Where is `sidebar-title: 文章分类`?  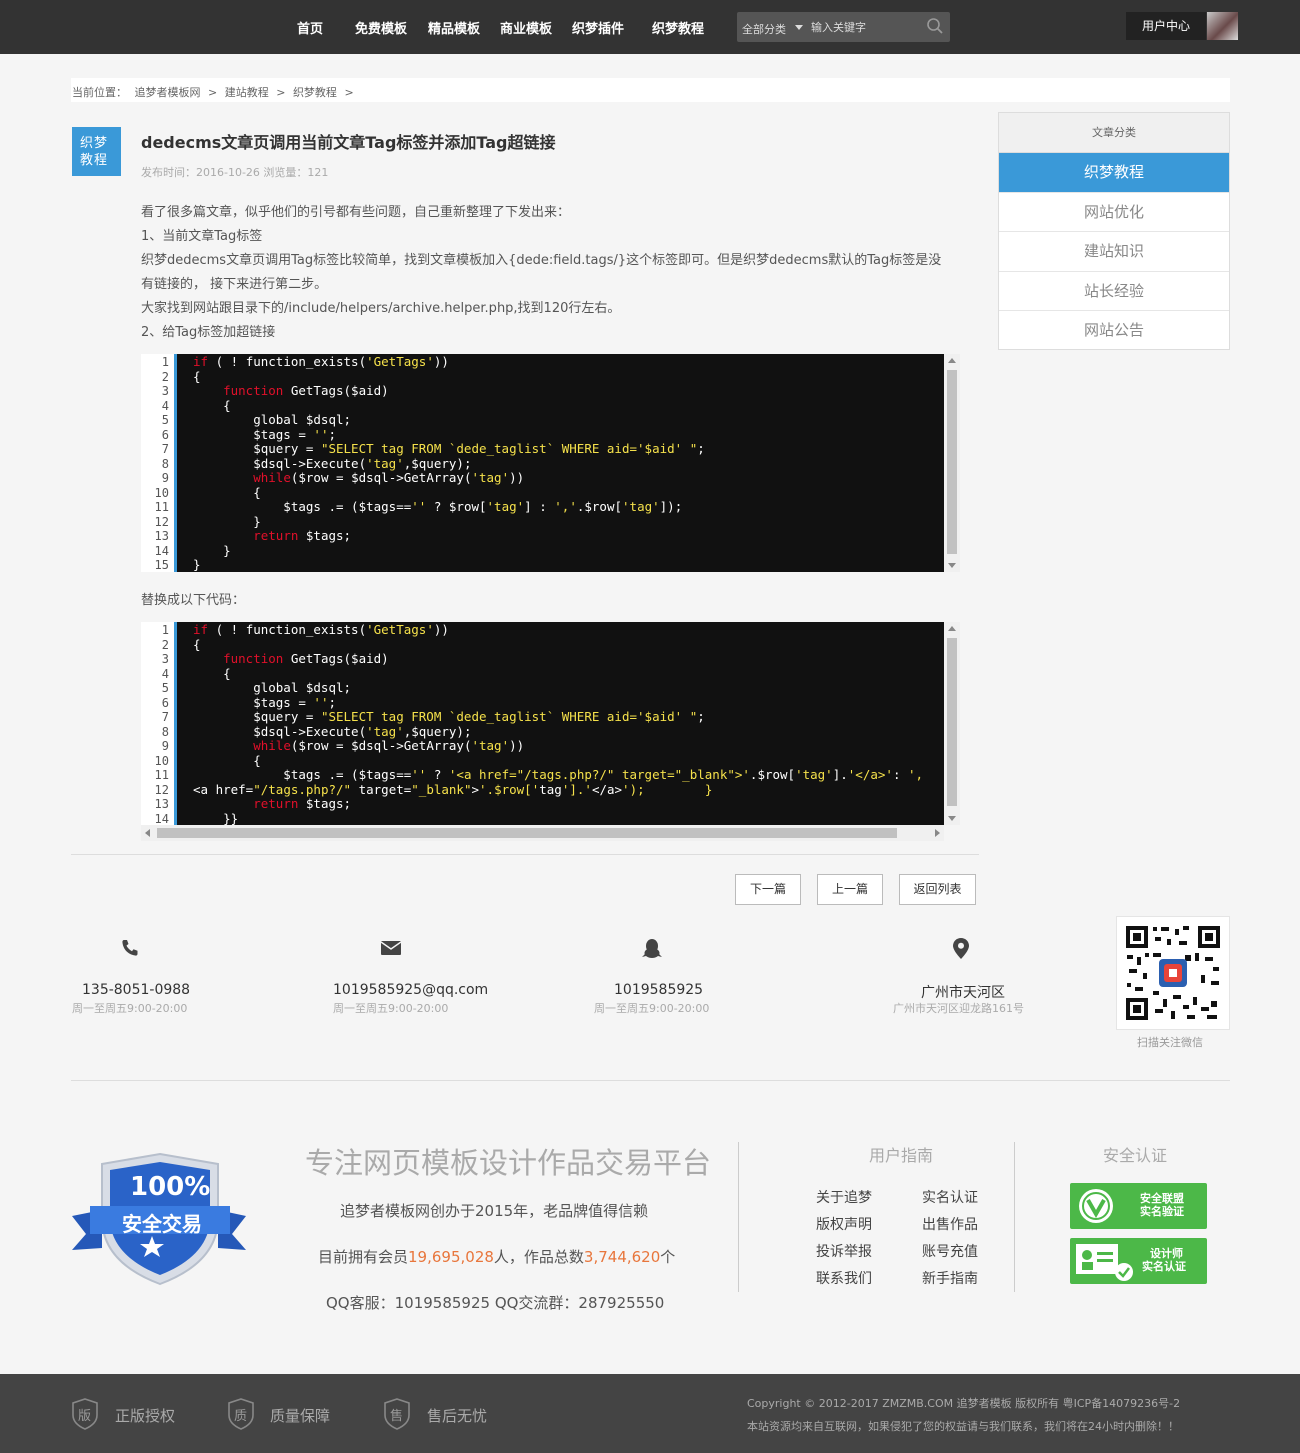 sidebar-title: 文章分类 is located at coordinates (1114, 133).